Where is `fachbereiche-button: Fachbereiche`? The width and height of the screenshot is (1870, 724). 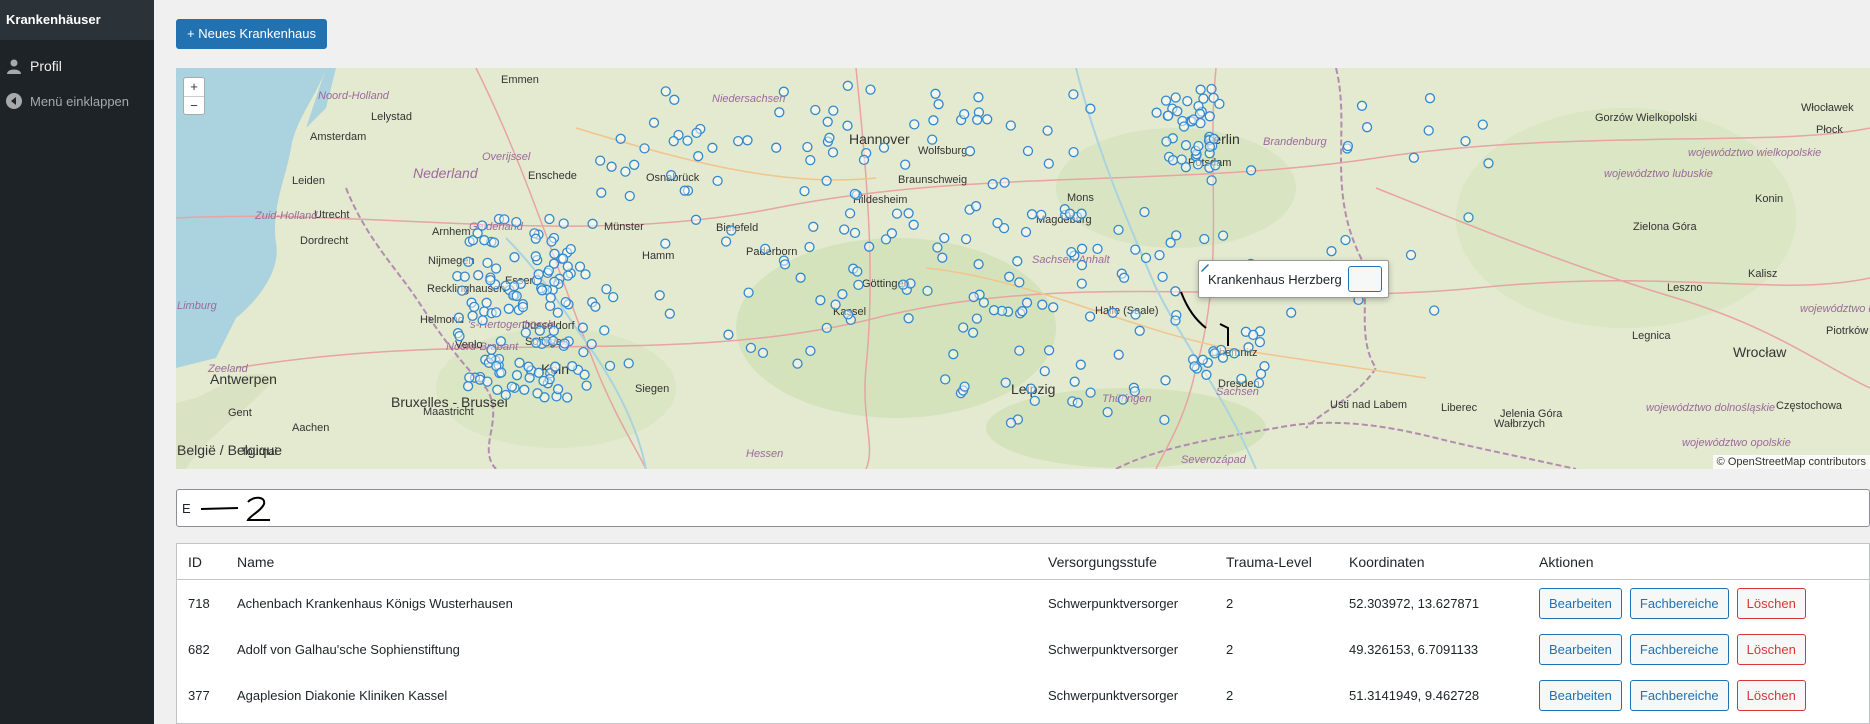
fachbereiche-button: Fachbereiche is located at coordinates (1679, 603).